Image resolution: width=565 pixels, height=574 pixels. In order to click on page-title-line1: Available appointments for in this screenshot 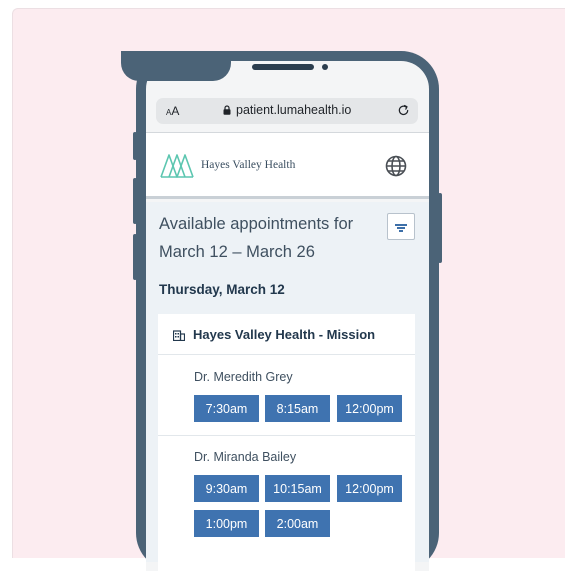, I will do `click(256, 224)`.